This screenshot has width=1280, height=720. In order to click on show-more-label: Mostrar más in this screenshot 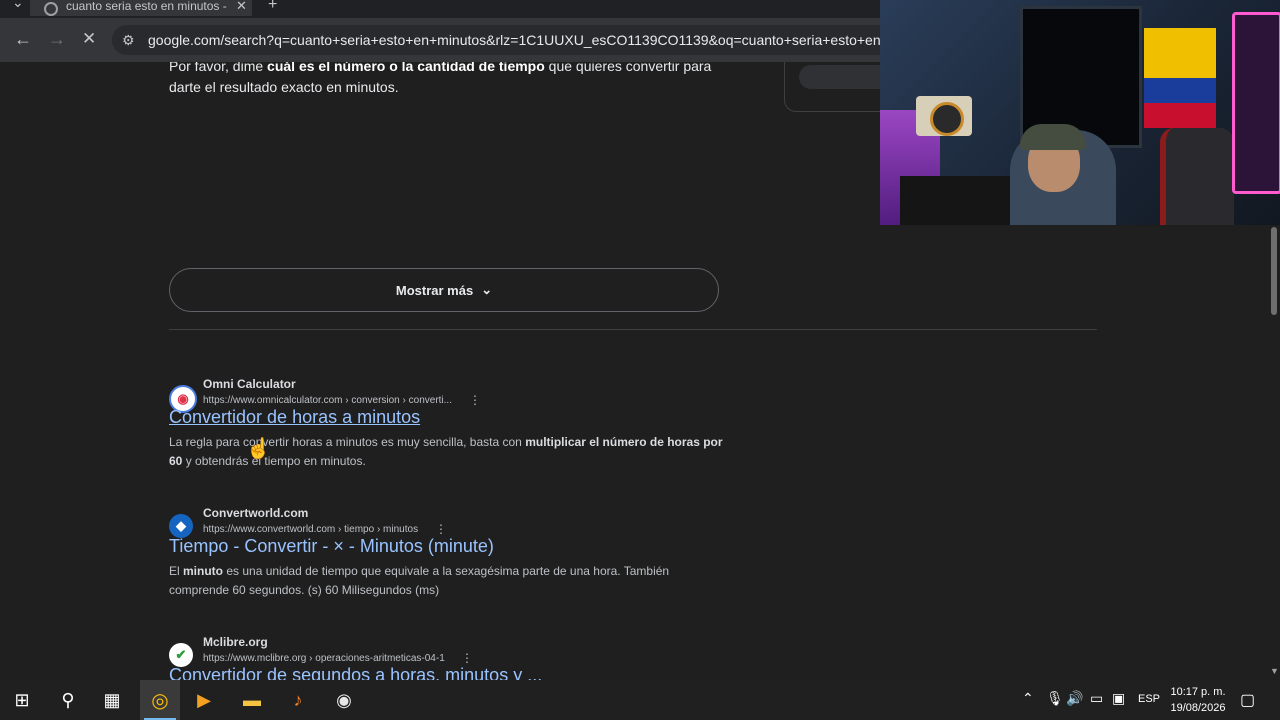, I will do `click(434, 290)`.